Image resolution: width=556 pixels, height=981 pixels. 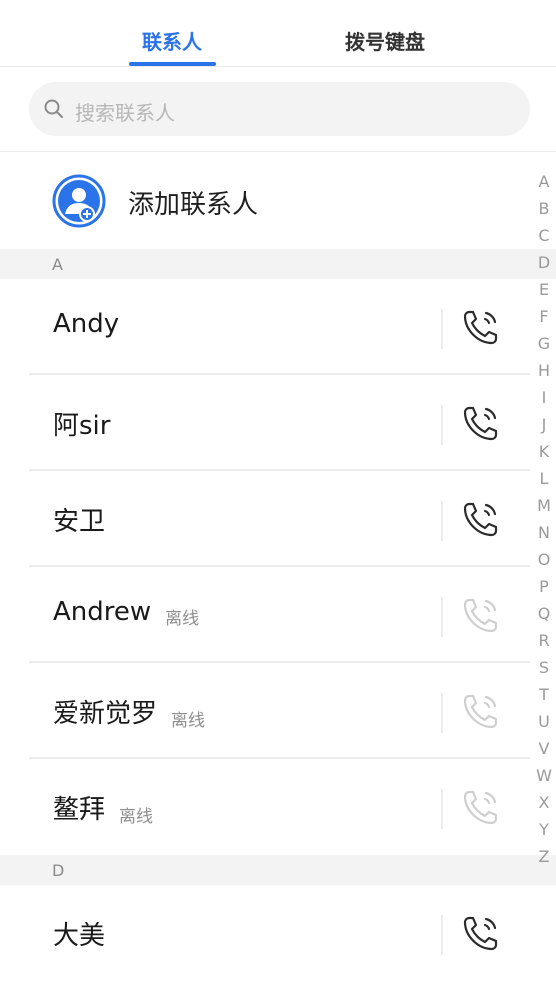 What do you see at coordinates (125, 113) in the screenshot?
I see `search-placeholder: 搜索联系人` at bounding box center [125, 113].